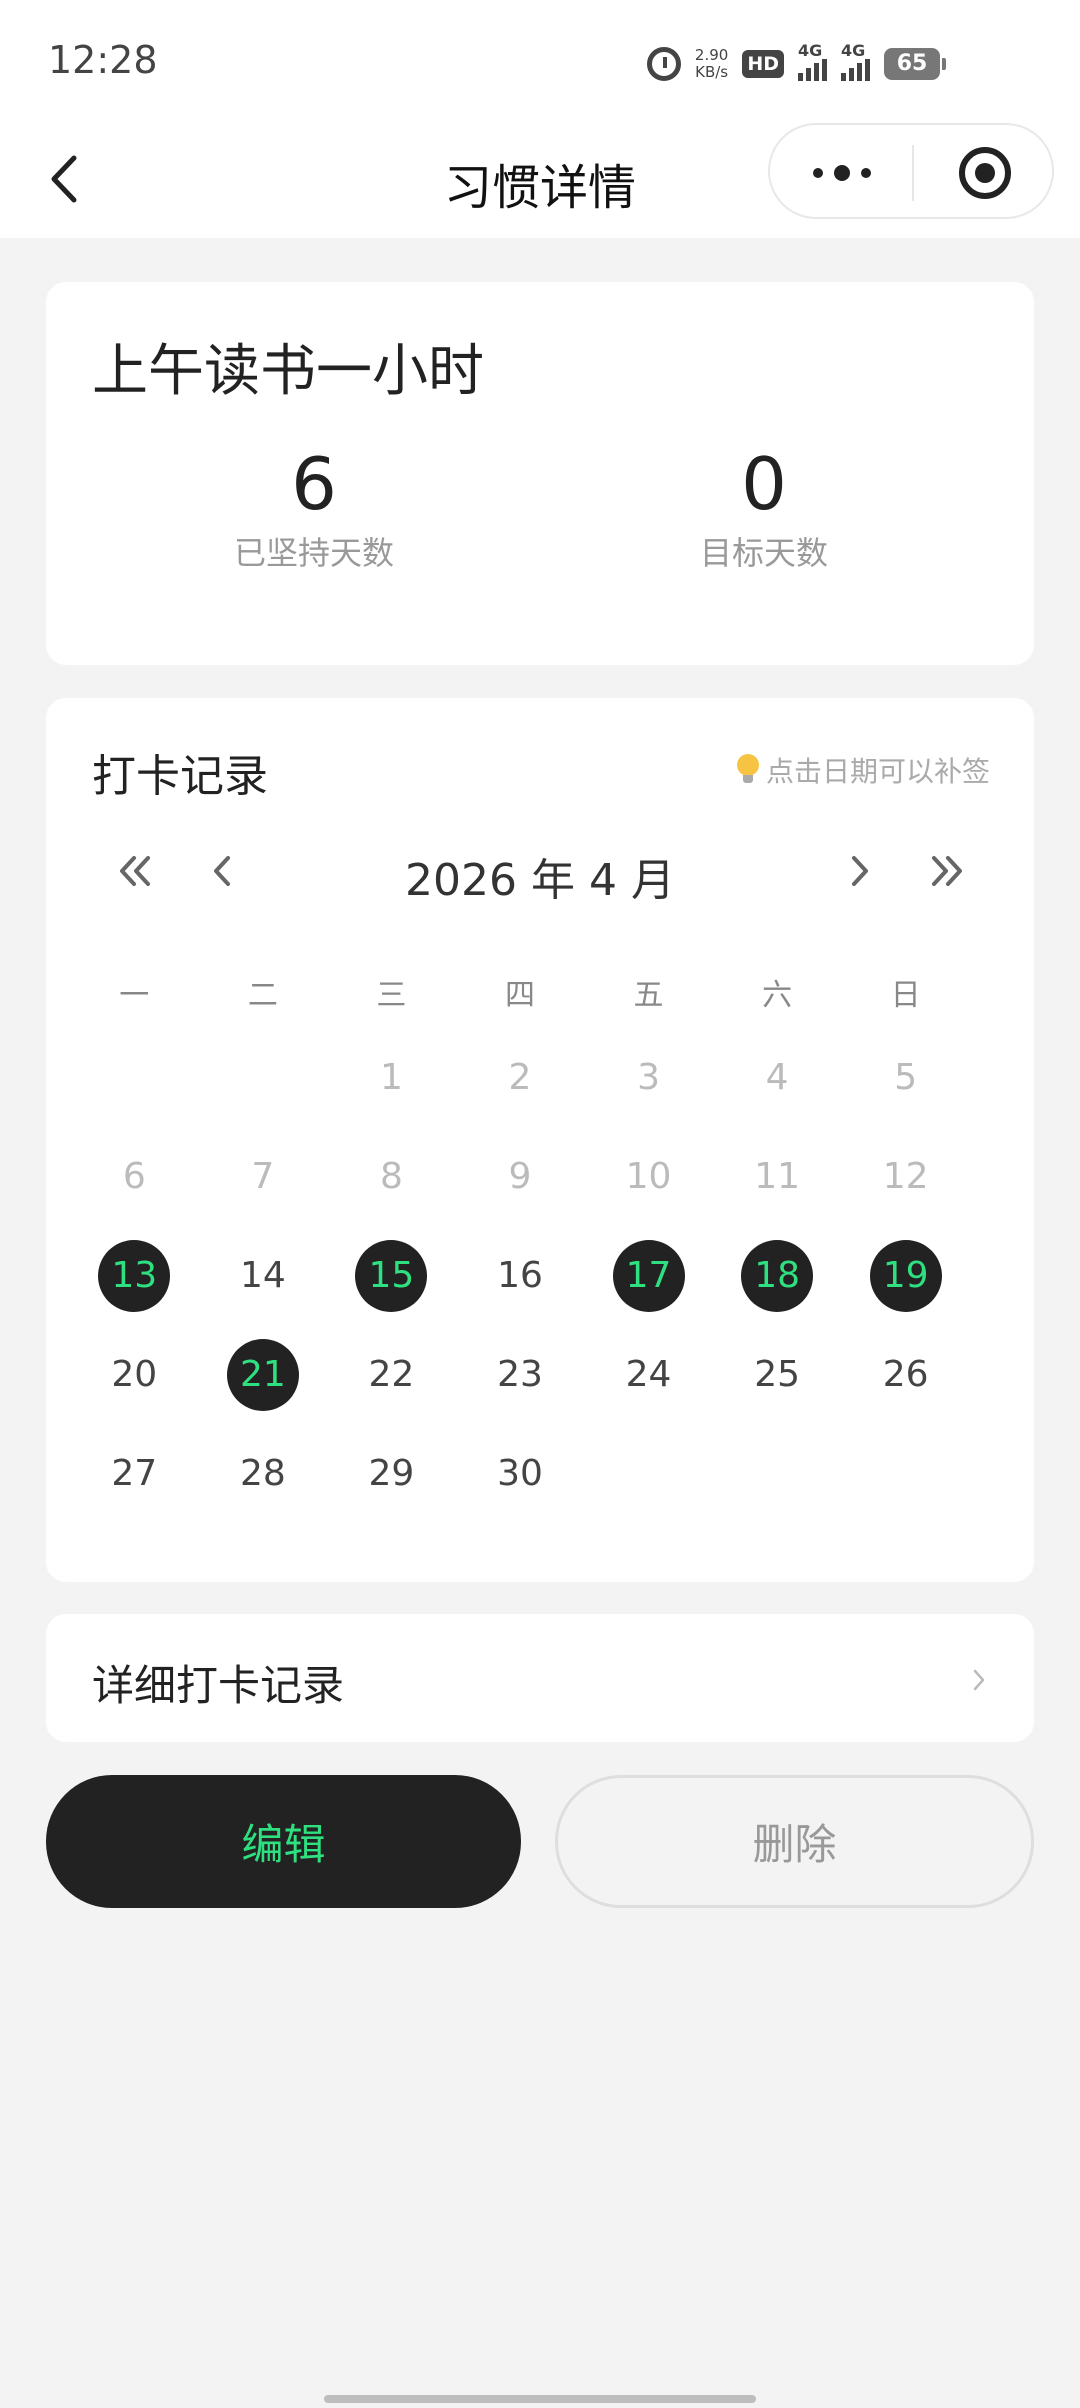 This screenshot has width=1080, height=2408. I want to click on close-target-icon, so click(985, 173).